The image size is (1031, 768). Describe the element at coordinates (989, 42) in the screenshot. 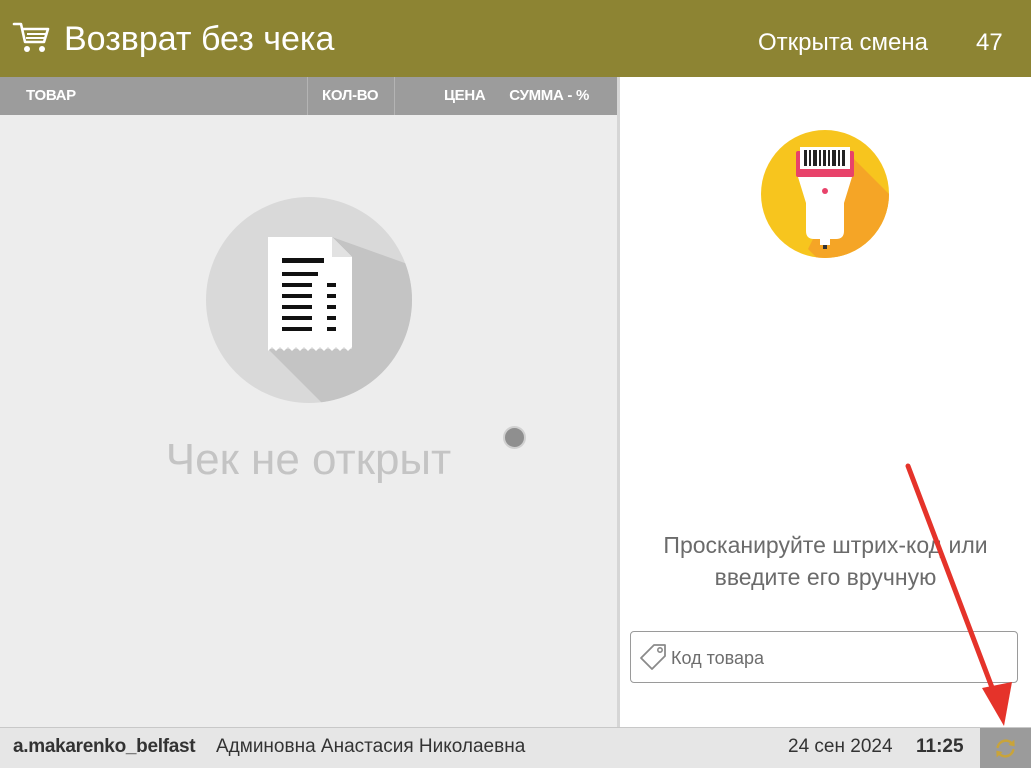

I see `shift-number: 47` at that location.